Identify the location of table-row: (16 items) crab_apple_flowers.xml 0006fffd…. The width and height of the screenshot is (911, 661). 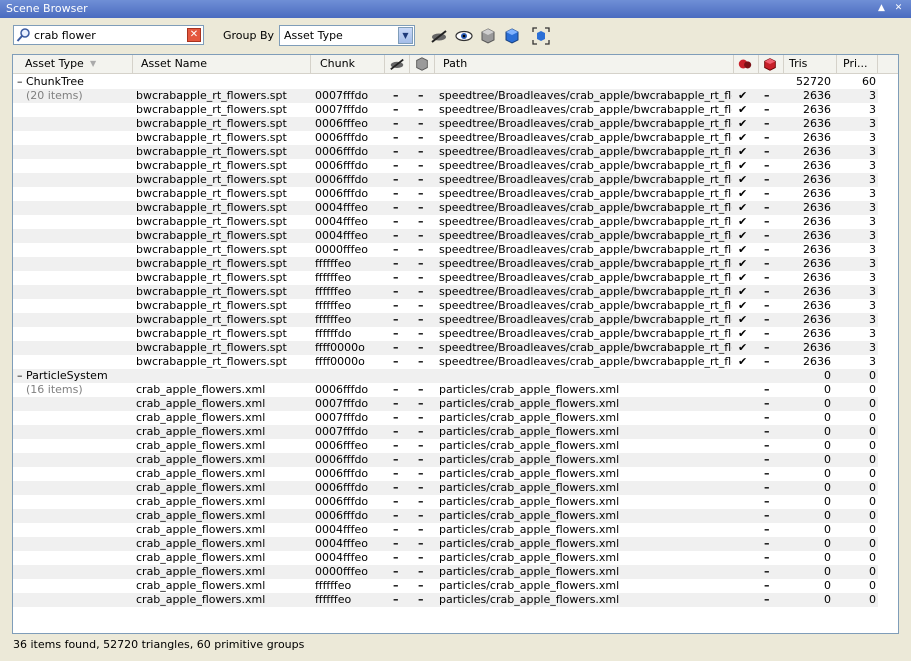
(445, 390).